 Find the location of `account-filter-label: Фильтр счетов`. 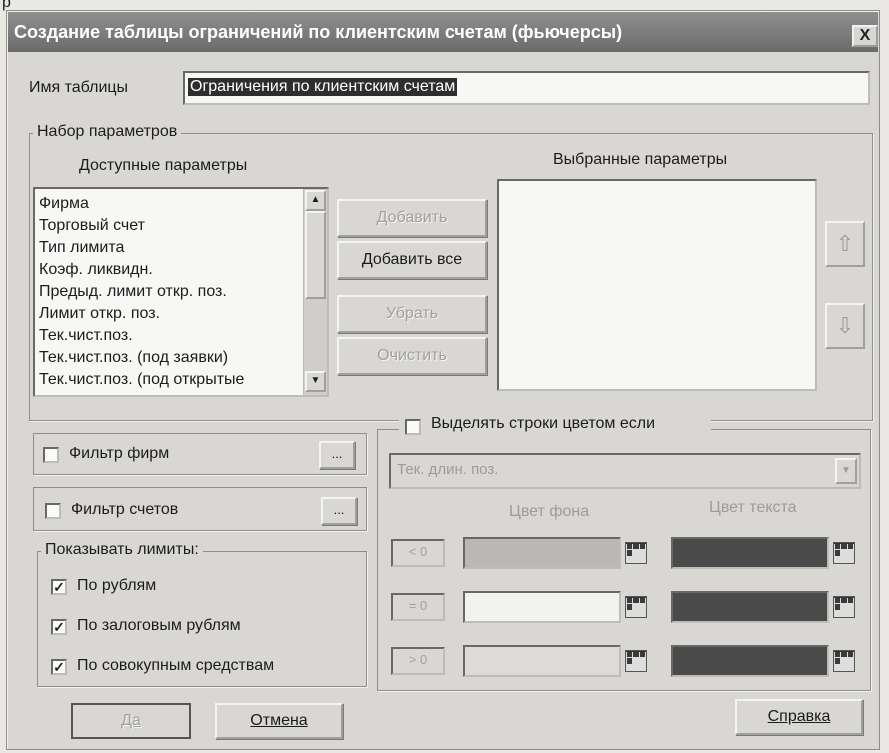

account-filter-label: Фильтр счетов is located at coordinates (125, 509).